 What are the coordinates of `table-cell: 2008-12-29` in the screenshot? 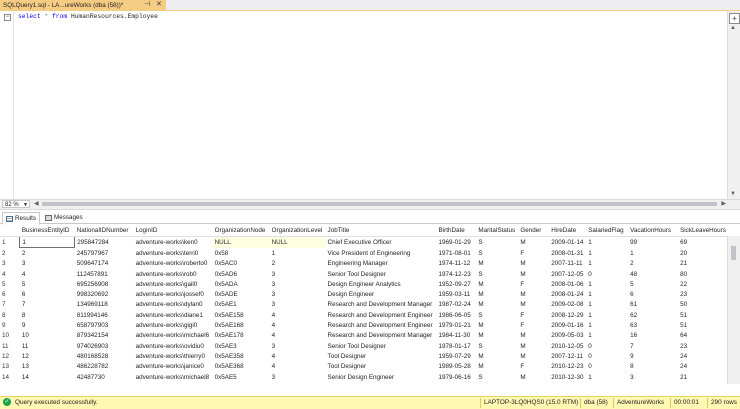 It's located at (567, 315).